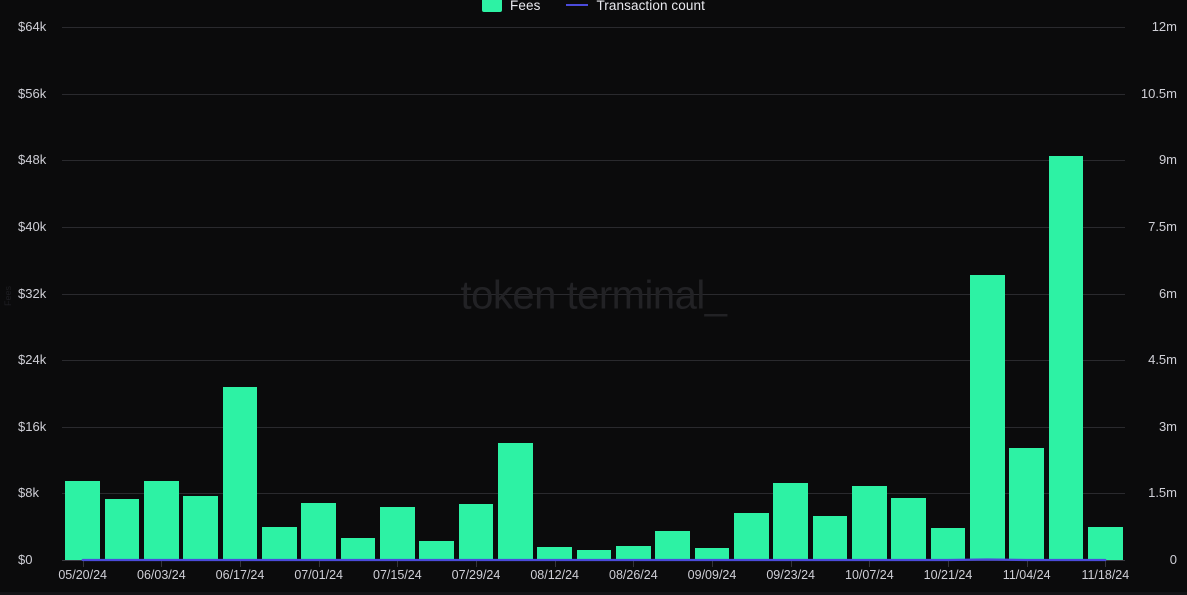  What do you see at coordinates (650, 6) in the screenshot?
I see `legend-label-transaction-count: Transaction count` at bounding box center [650, 6].